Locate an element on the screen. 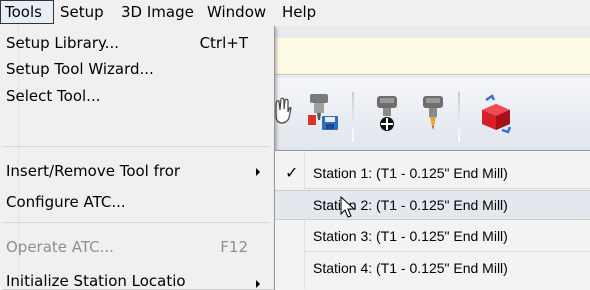 Image resolution: width=590 pixels, height=290 pixels. tool-change-icon is located at coordinates (433, 114).